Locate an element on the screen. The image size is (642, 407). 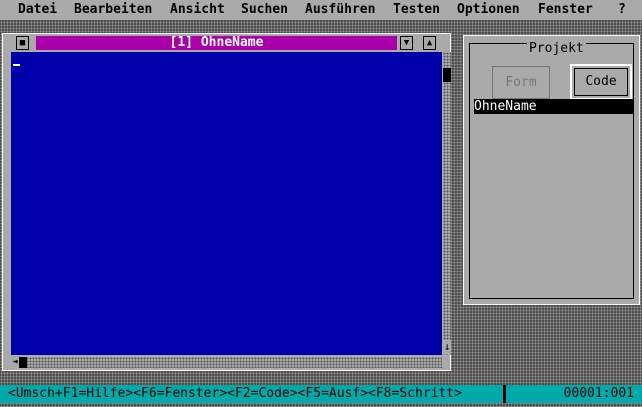
project-list-item: OhneName is located at coordinates (553, 106).